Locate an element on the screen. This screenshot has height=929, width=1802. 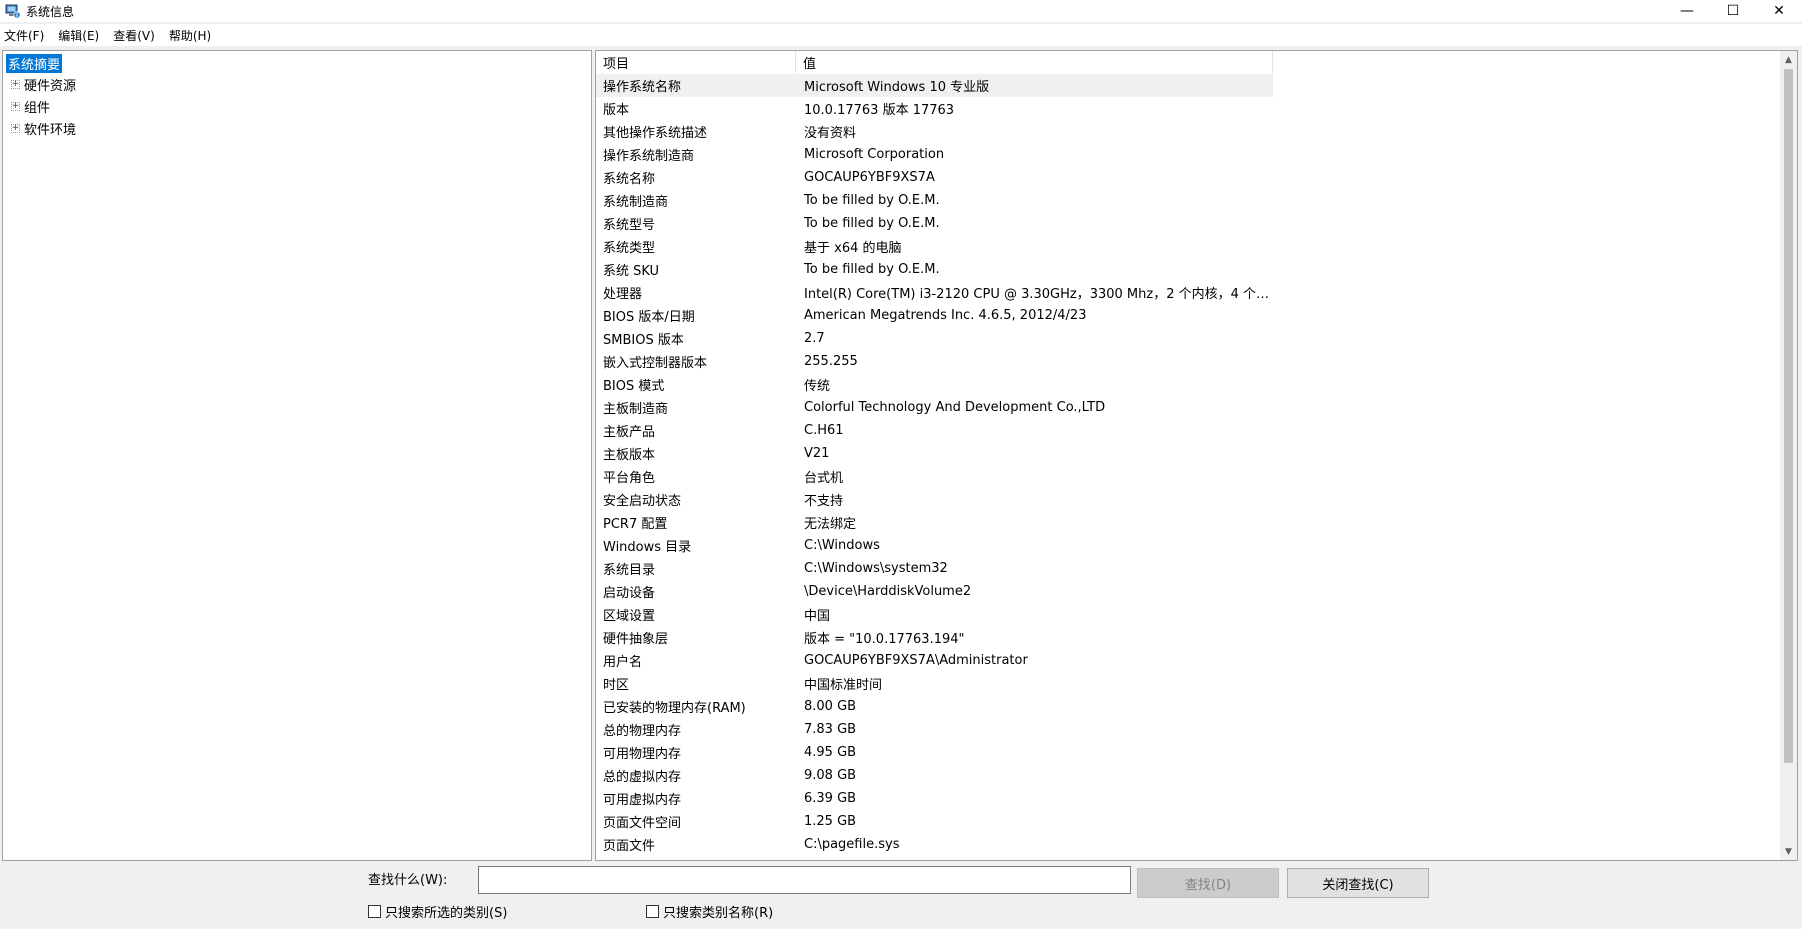
find-button: 查找(D) is located at coordinates (1208, 883).